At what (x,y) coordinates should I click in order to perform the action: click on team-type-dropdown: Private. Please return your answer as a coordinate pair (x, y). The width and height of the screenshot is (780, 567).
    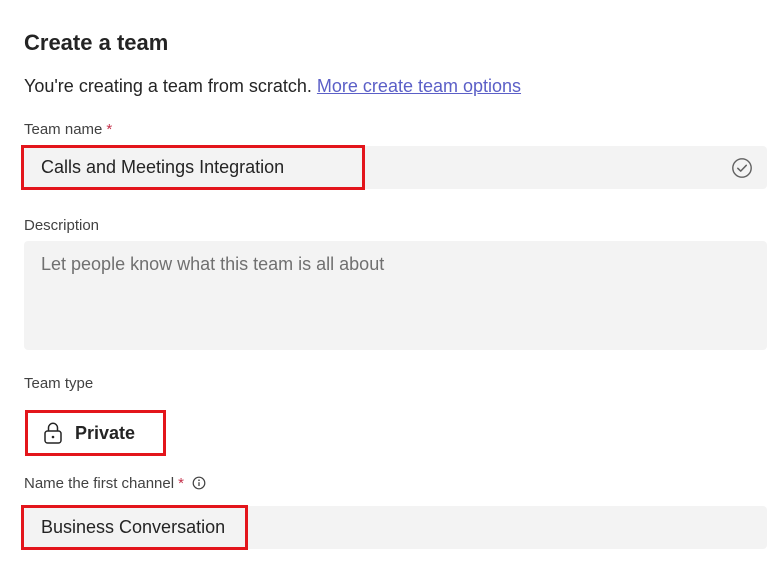
    Looking at the image, I should click on (88, 433).